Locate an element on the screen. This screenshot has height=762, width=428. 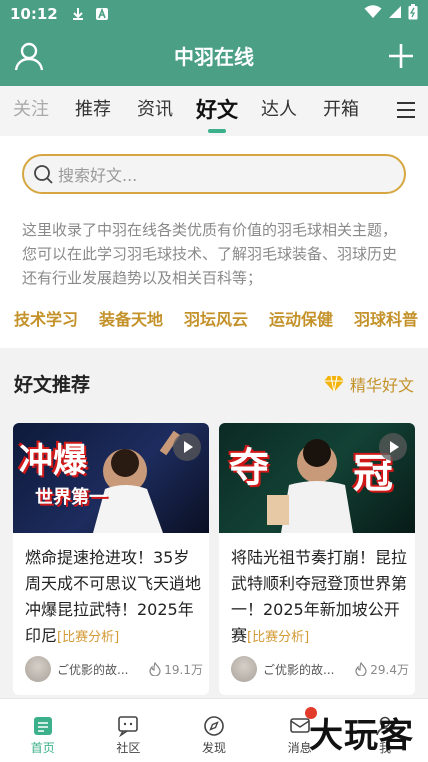
nav-discover: 发现 is located at coordinates (214, 730).